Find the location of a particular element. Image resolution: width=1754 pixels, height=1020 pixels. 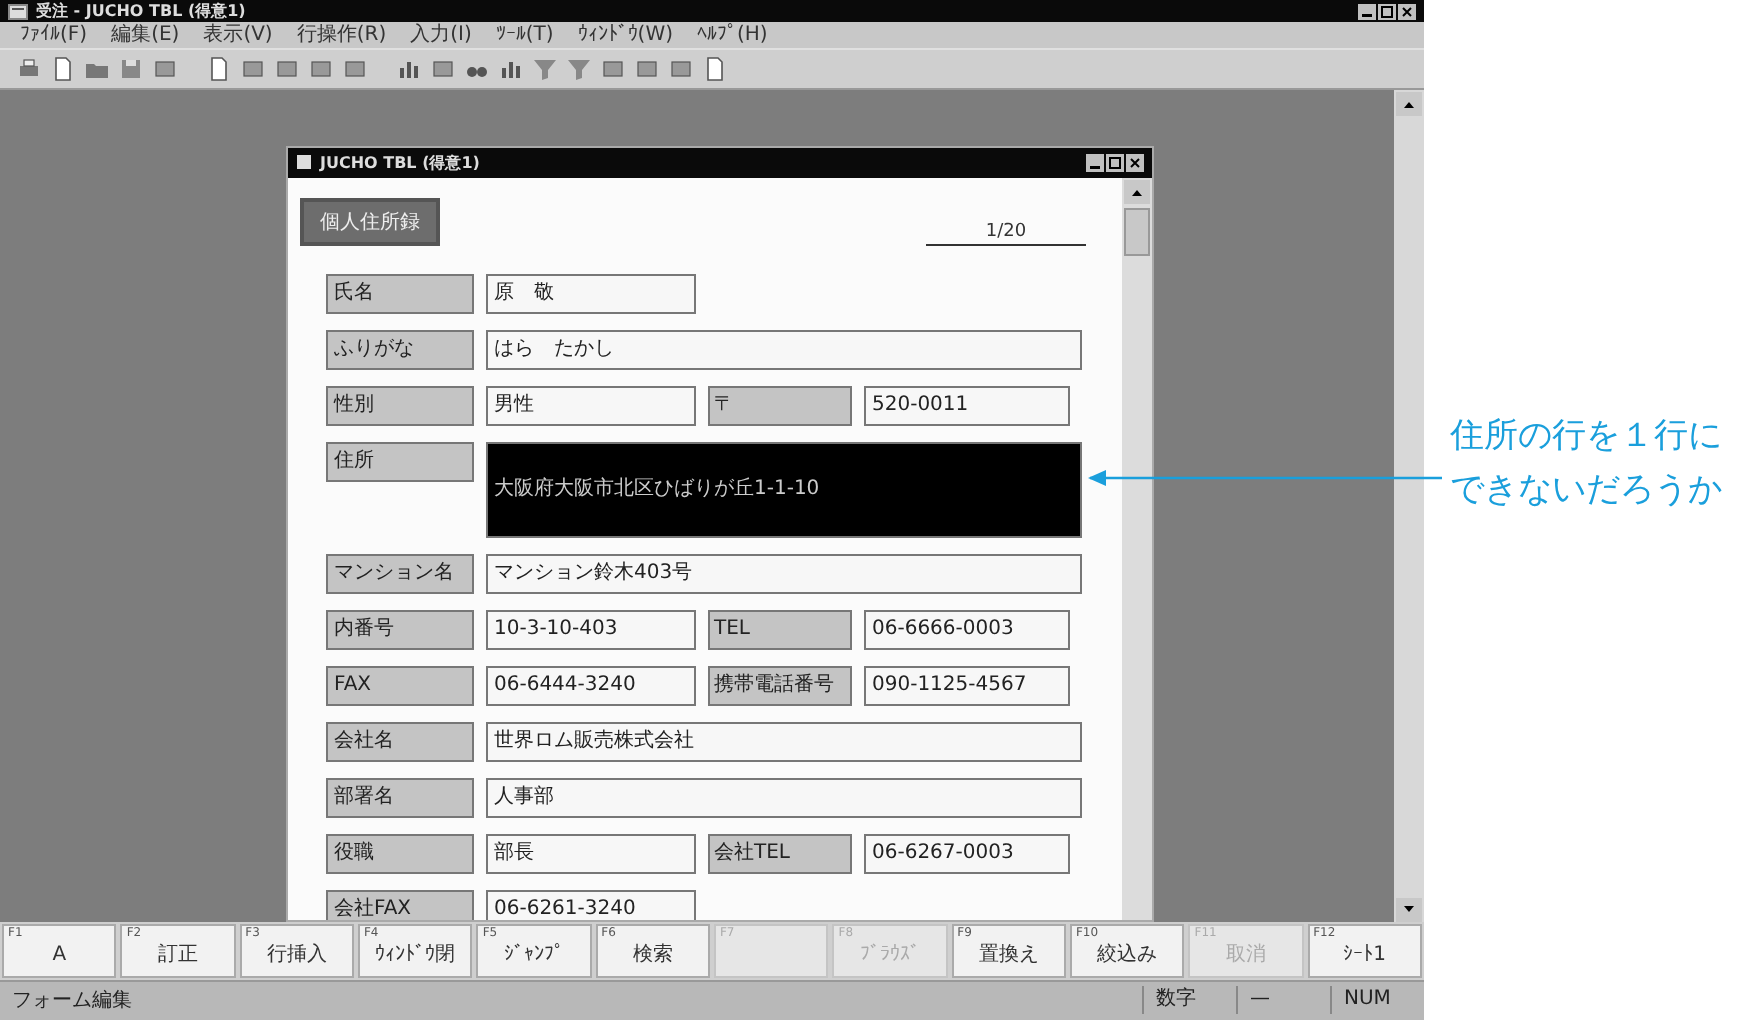

status-message: フォーム編集 is located at coordinates (72, 1001).